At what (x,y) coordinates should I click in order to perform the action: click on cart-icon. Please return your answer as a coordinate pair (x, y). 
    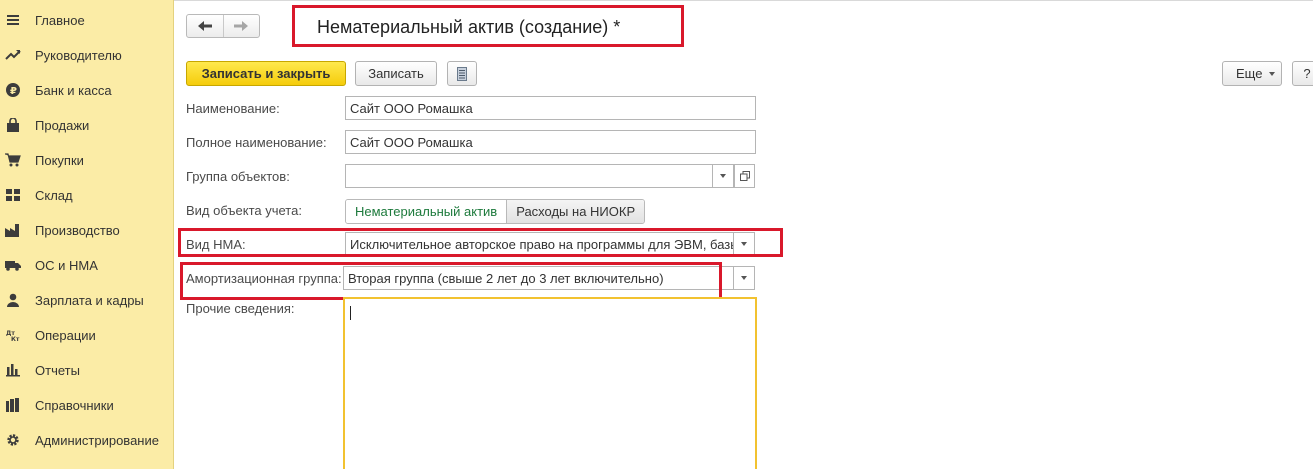
    Looking at the image, I should click on (13, 160).